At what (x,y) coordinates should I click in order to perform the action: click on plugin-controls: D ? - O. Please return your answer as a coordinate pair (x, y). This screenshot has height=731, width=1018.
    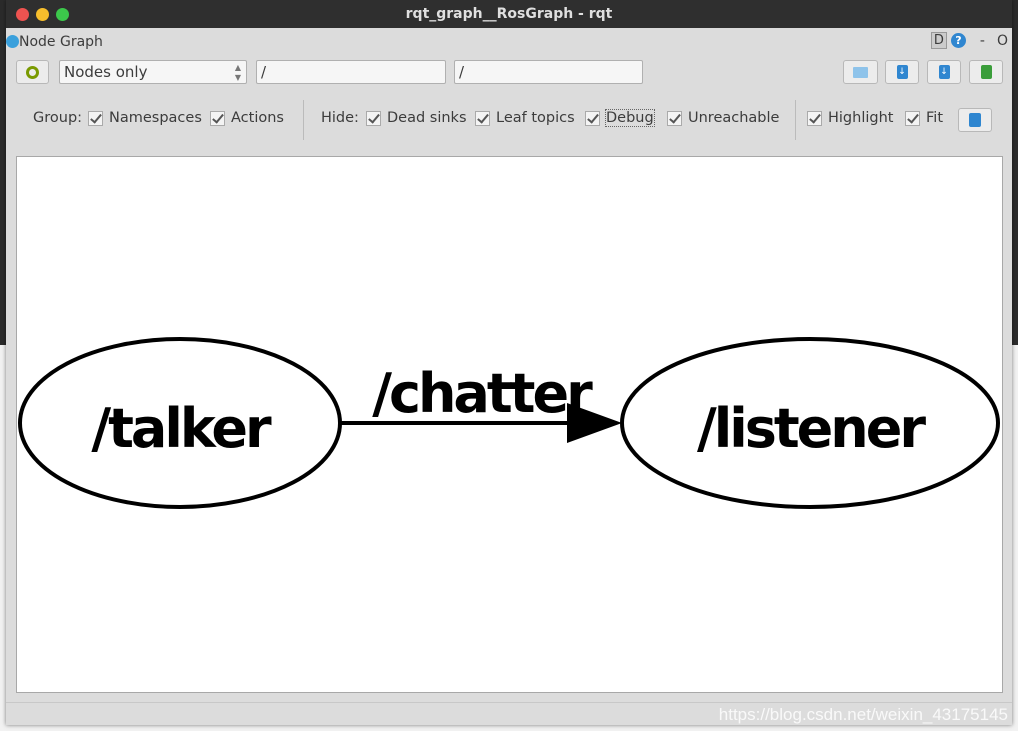
    Looking at the image, I should click on (969, 40).